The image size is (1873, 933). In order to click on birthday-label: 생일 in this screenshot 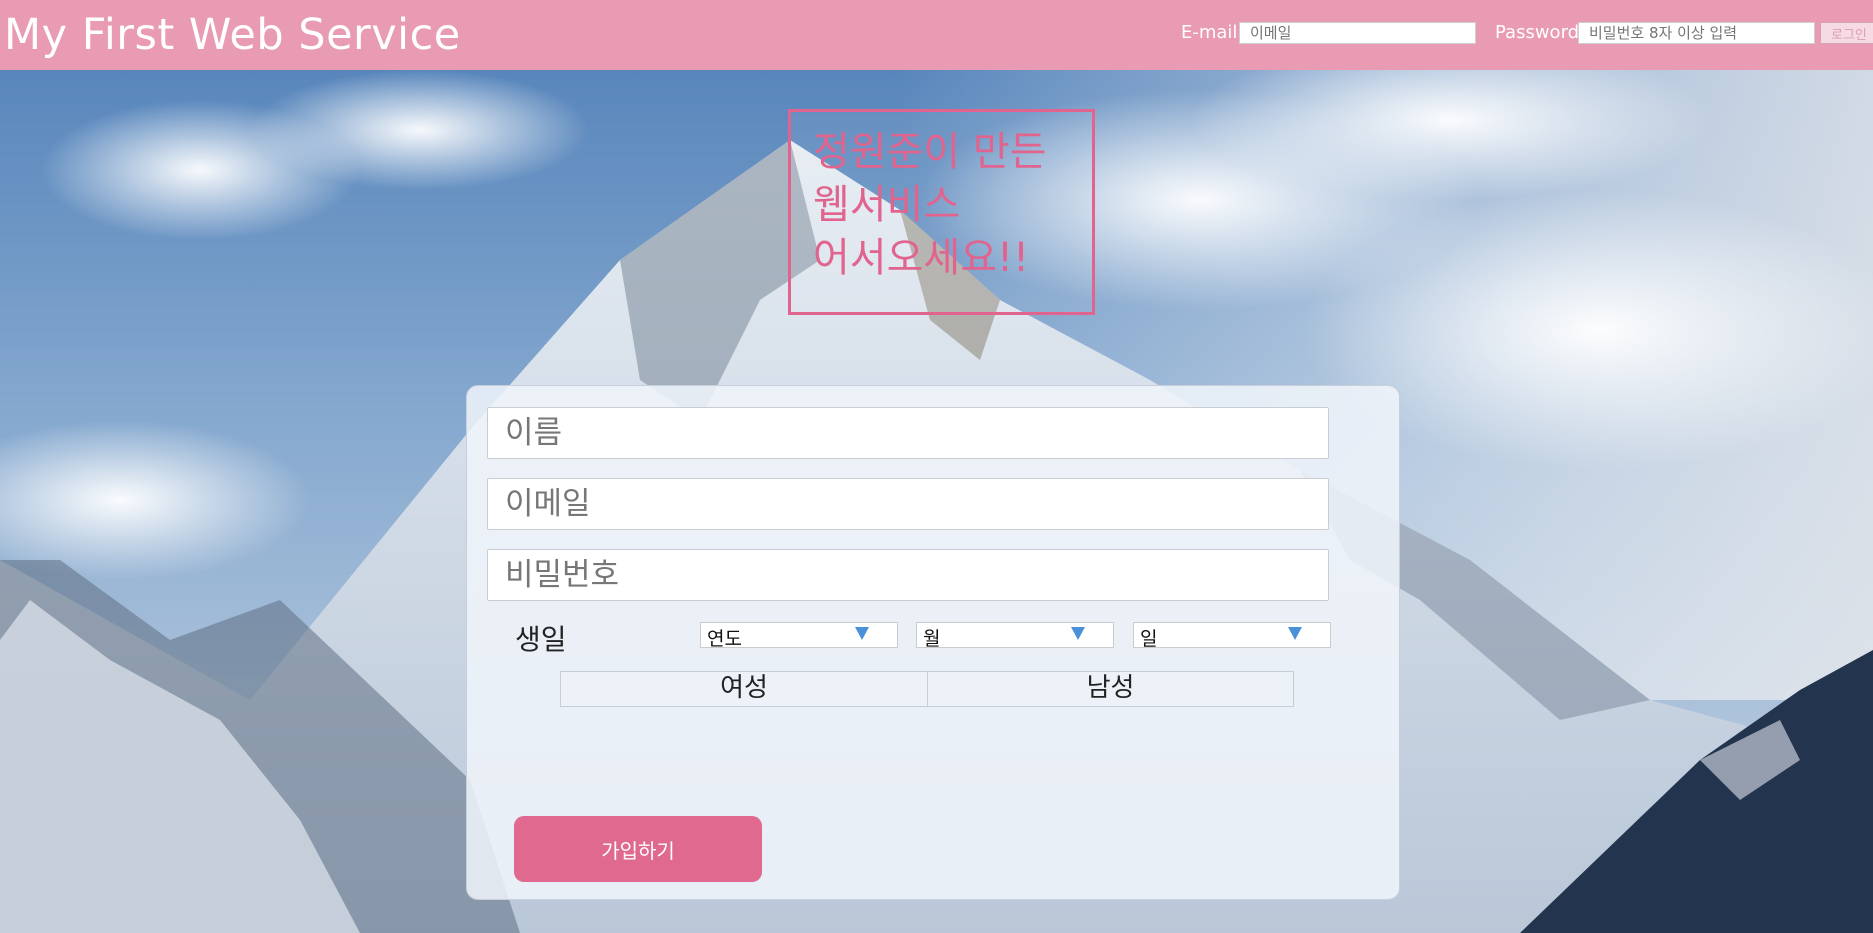, I will do `click(541, 639)`.